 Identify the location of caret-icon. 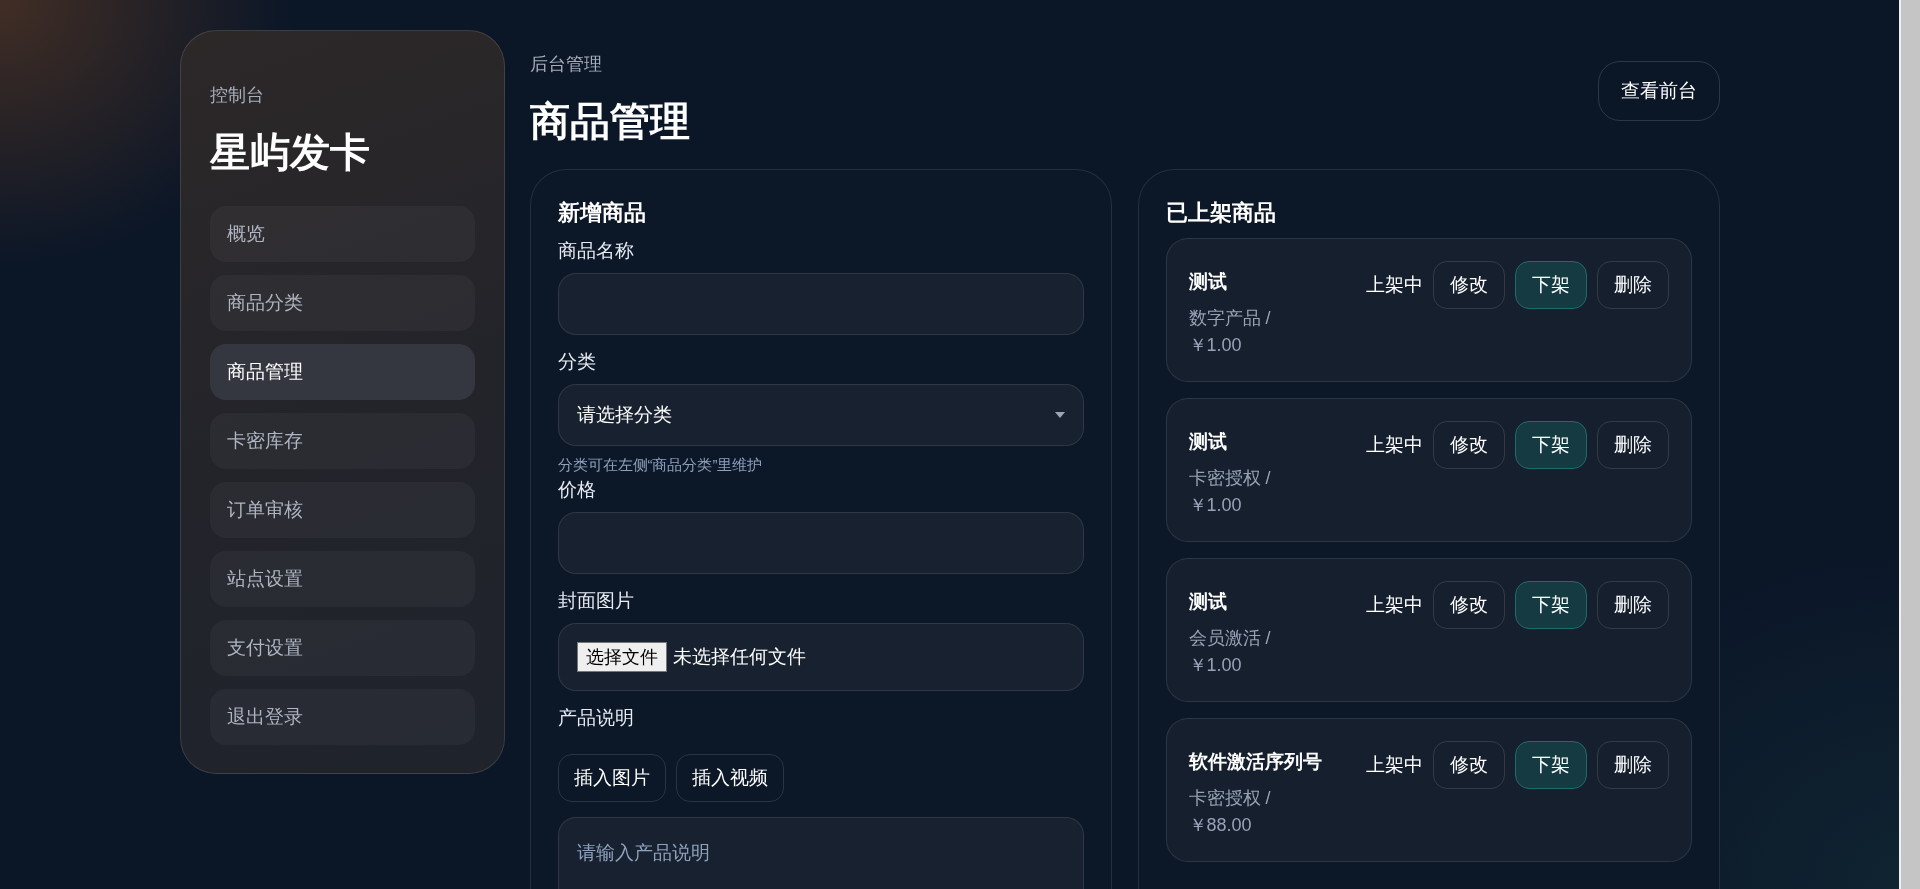
(1059, 415).